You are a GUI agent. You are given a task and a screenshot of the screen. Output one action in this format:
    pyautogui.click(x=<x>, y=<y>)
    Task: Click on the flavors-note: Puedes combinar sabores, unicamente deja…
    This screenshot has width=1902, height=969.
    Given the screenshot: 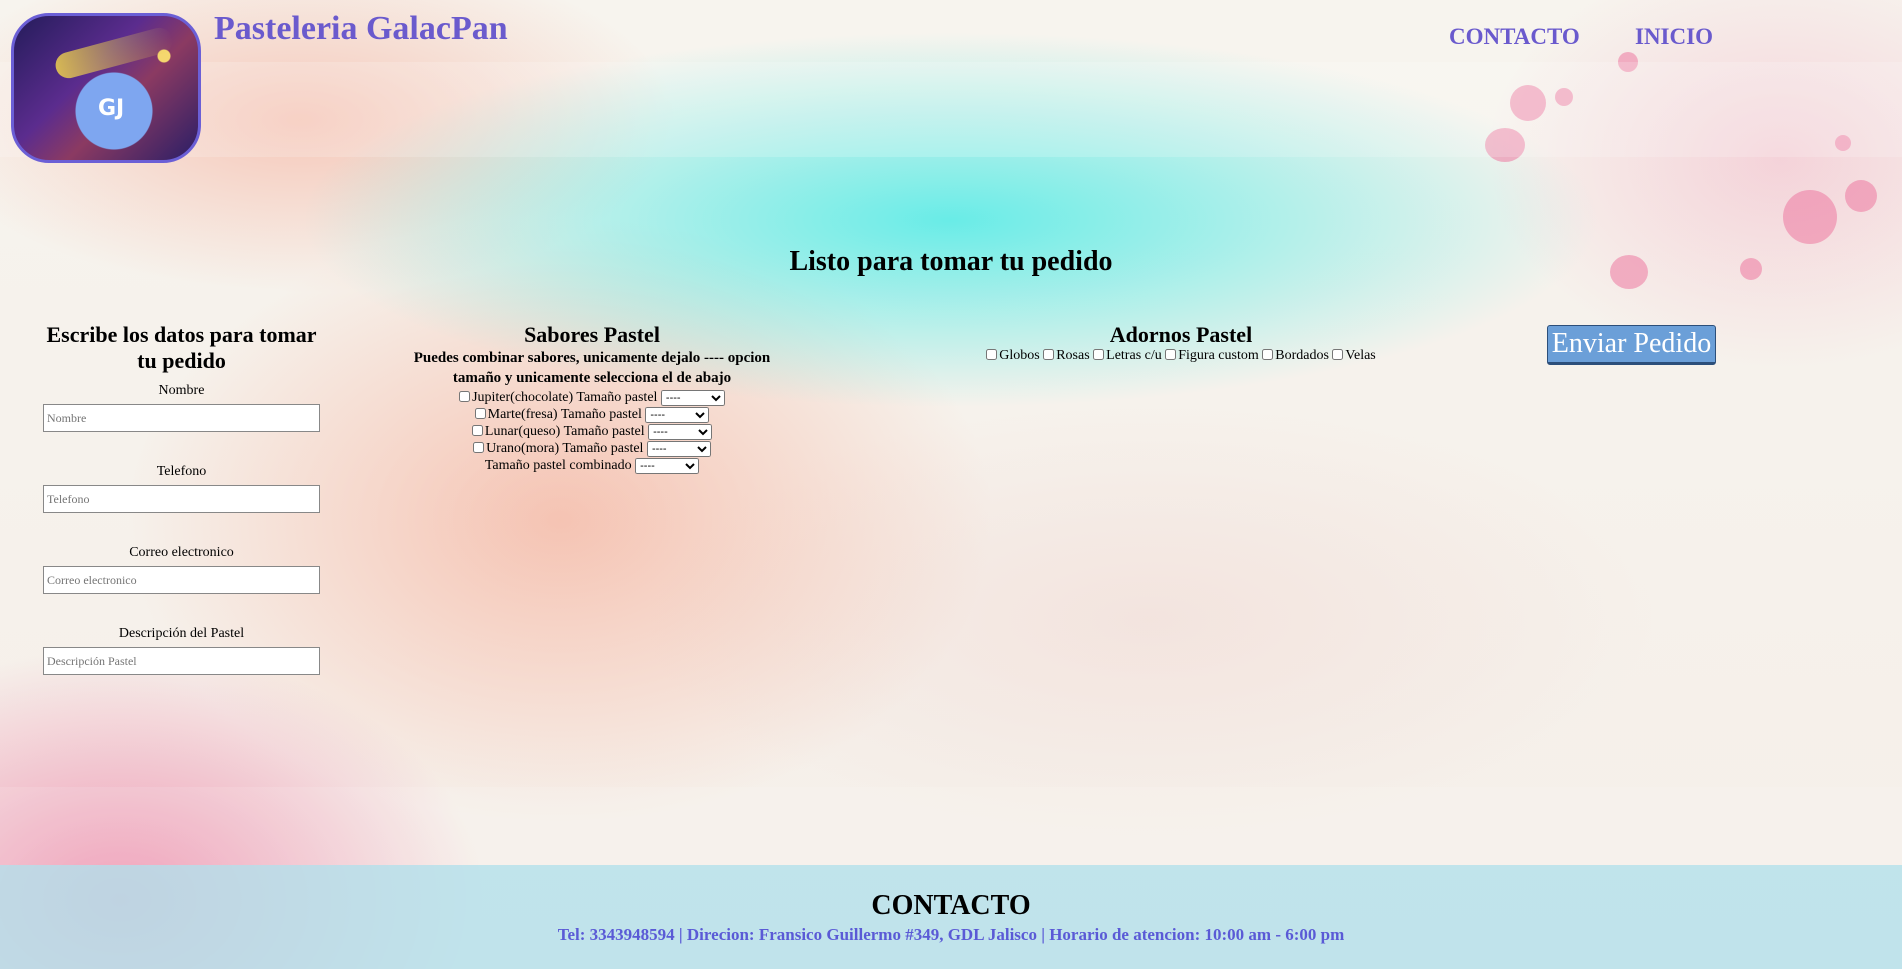 What is the action you would take?
    pyautogui.click(x=592, y=368)
    